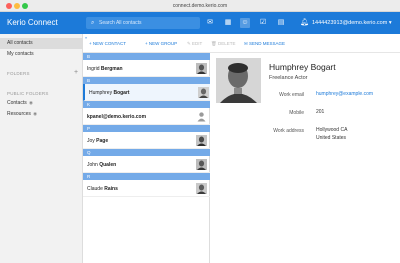 This screenshot has height=263, width=400. Describe the element at coordinates (331, 138) in the screenshot. I see `address-line2: United States` at that location.